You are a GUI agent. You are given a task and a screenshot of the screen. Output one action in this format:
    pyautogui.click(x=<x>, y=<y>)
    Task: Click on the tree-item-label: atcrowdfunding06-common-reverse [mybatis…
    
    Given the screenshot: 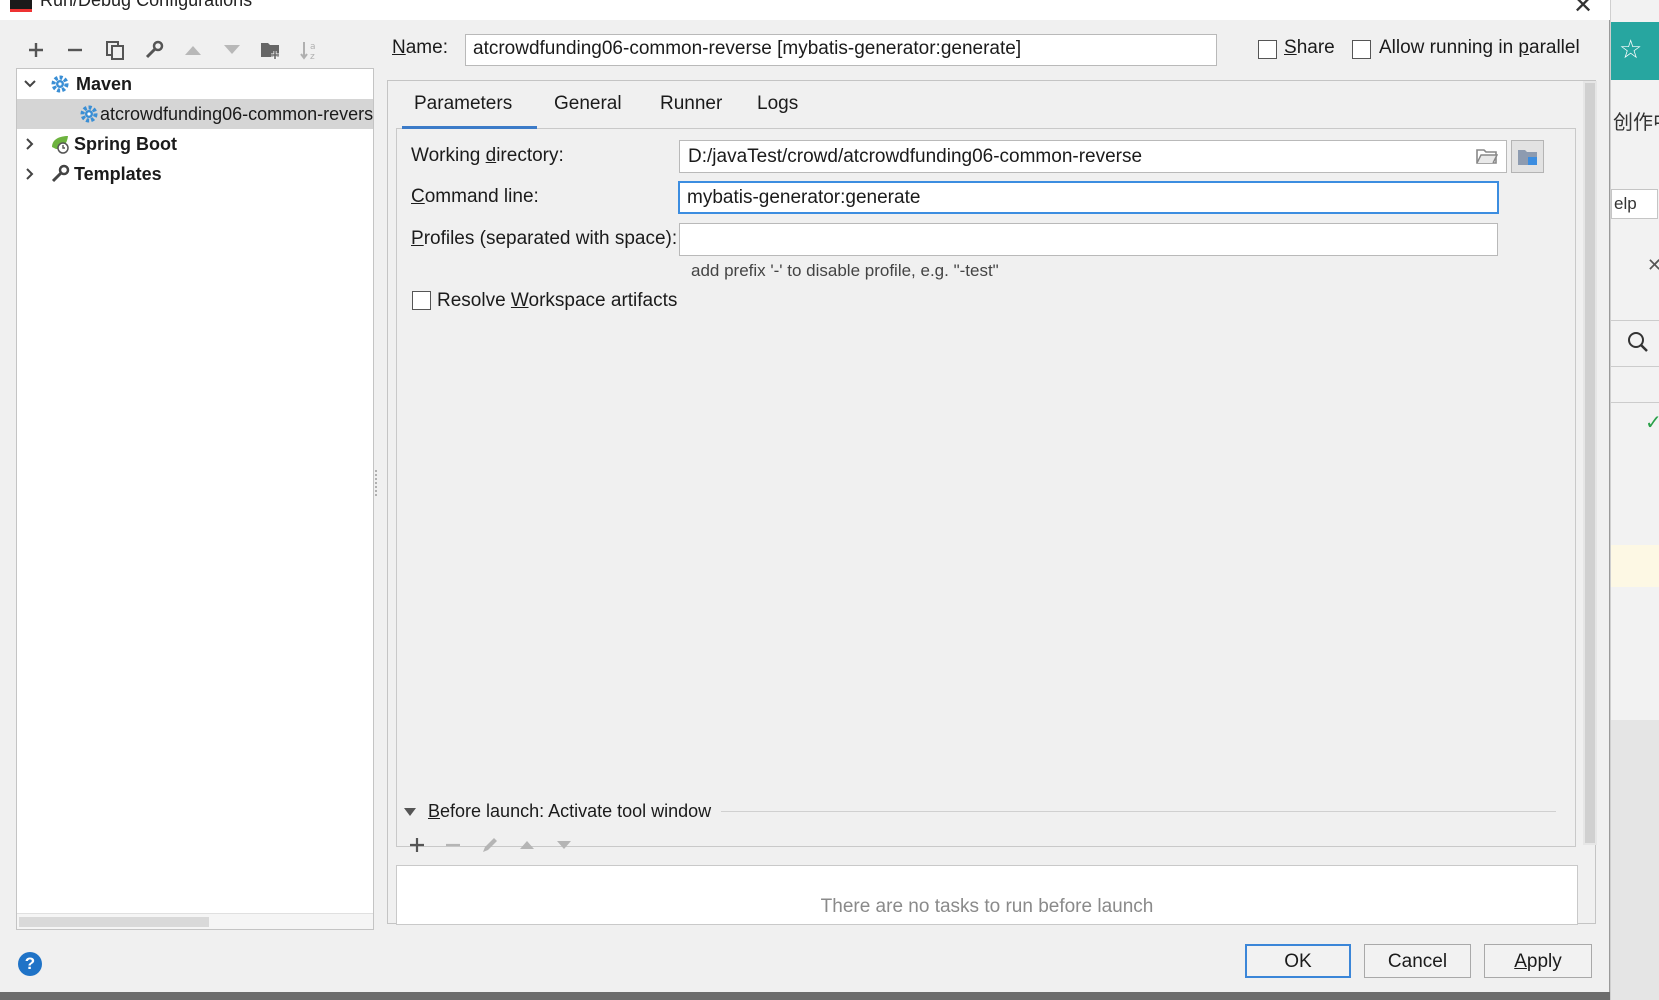 What is the action you would take?
    pyautogui.click(x=236, y=113)
    